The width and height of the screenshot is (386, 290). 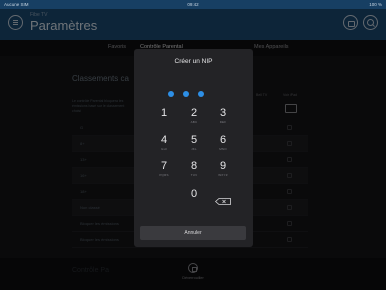 I want to click on key-digit: 1, so click(x=164, y=113).